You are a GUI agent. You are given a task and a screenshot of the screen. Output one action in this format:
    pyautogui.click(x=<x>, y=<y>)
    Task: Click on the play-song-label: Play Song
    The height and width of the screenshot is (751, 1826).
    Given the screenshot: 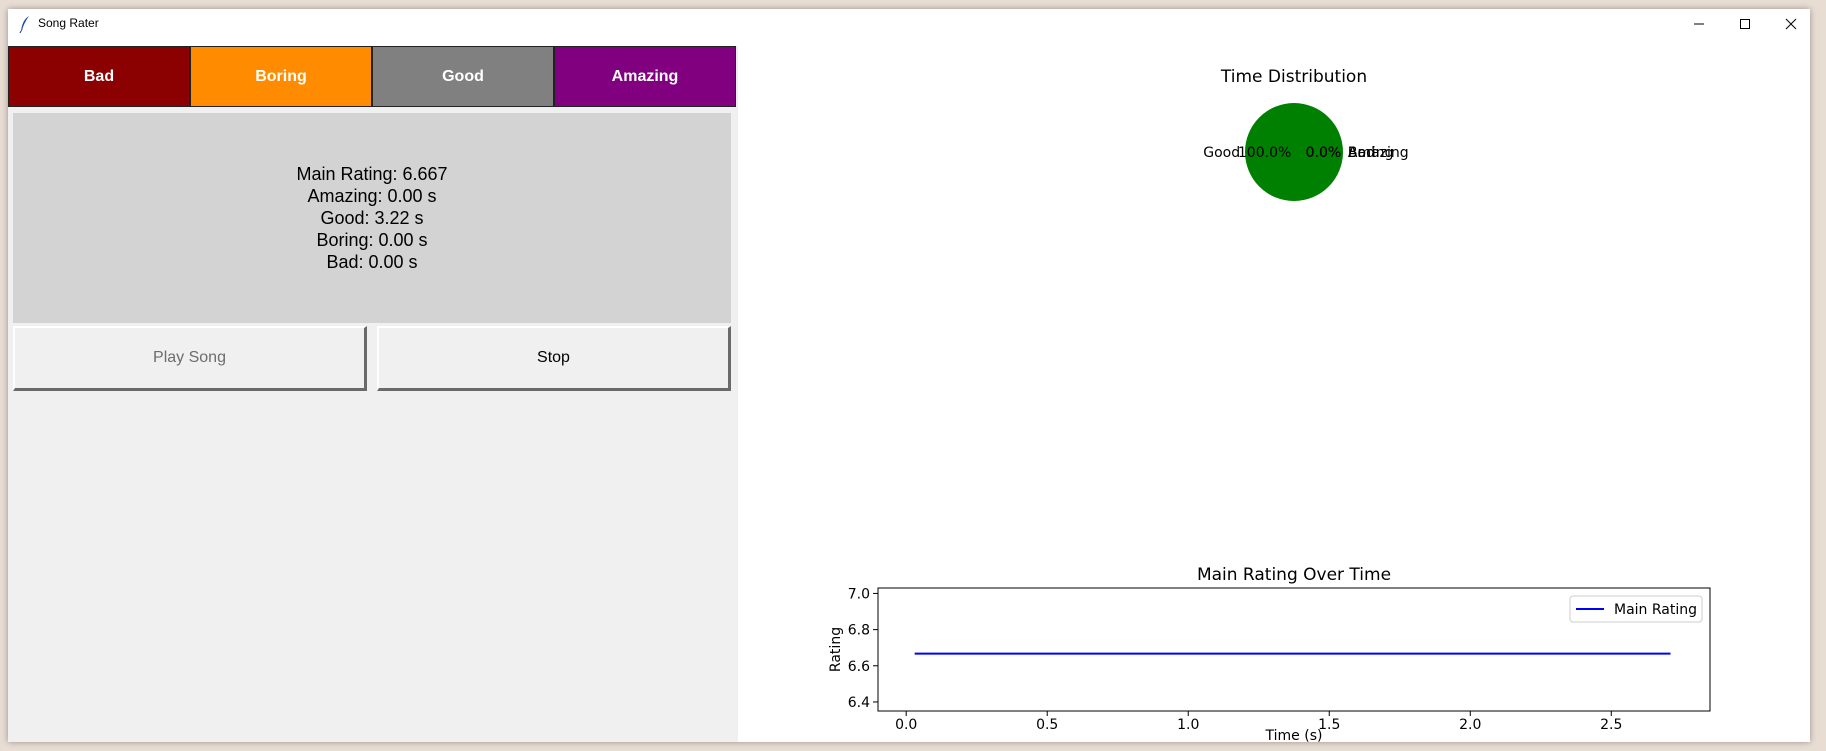 What is the action you would take?
    pyautogui.click(x=189, y=357)
    